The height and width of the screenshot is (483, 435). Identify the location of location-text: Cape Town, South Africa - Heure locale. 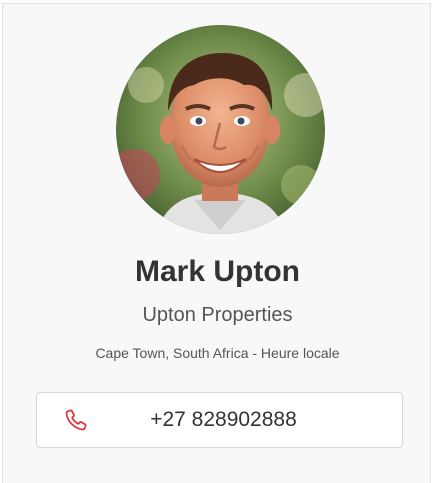
(217, 353).